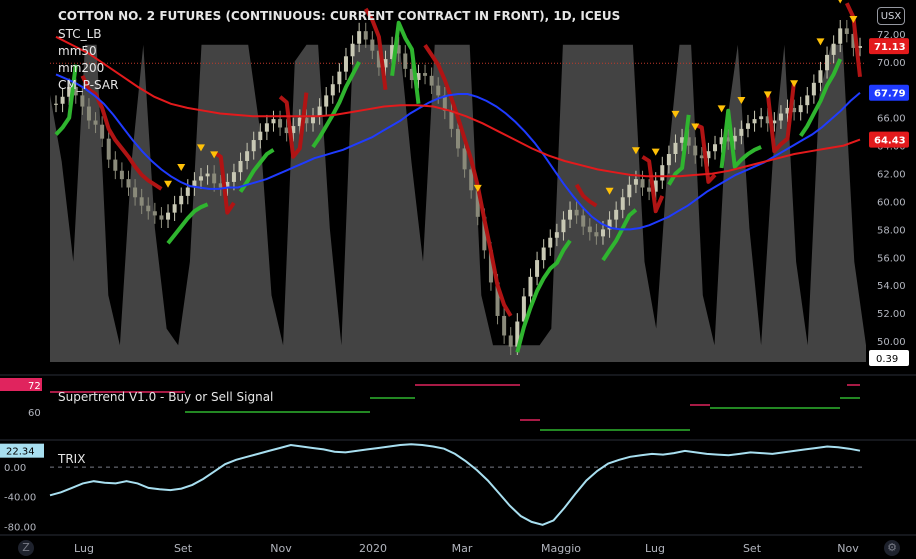 This screenshot has width=916, height=559. I want to click on time-tick-label: Mar, so click(462, 548).